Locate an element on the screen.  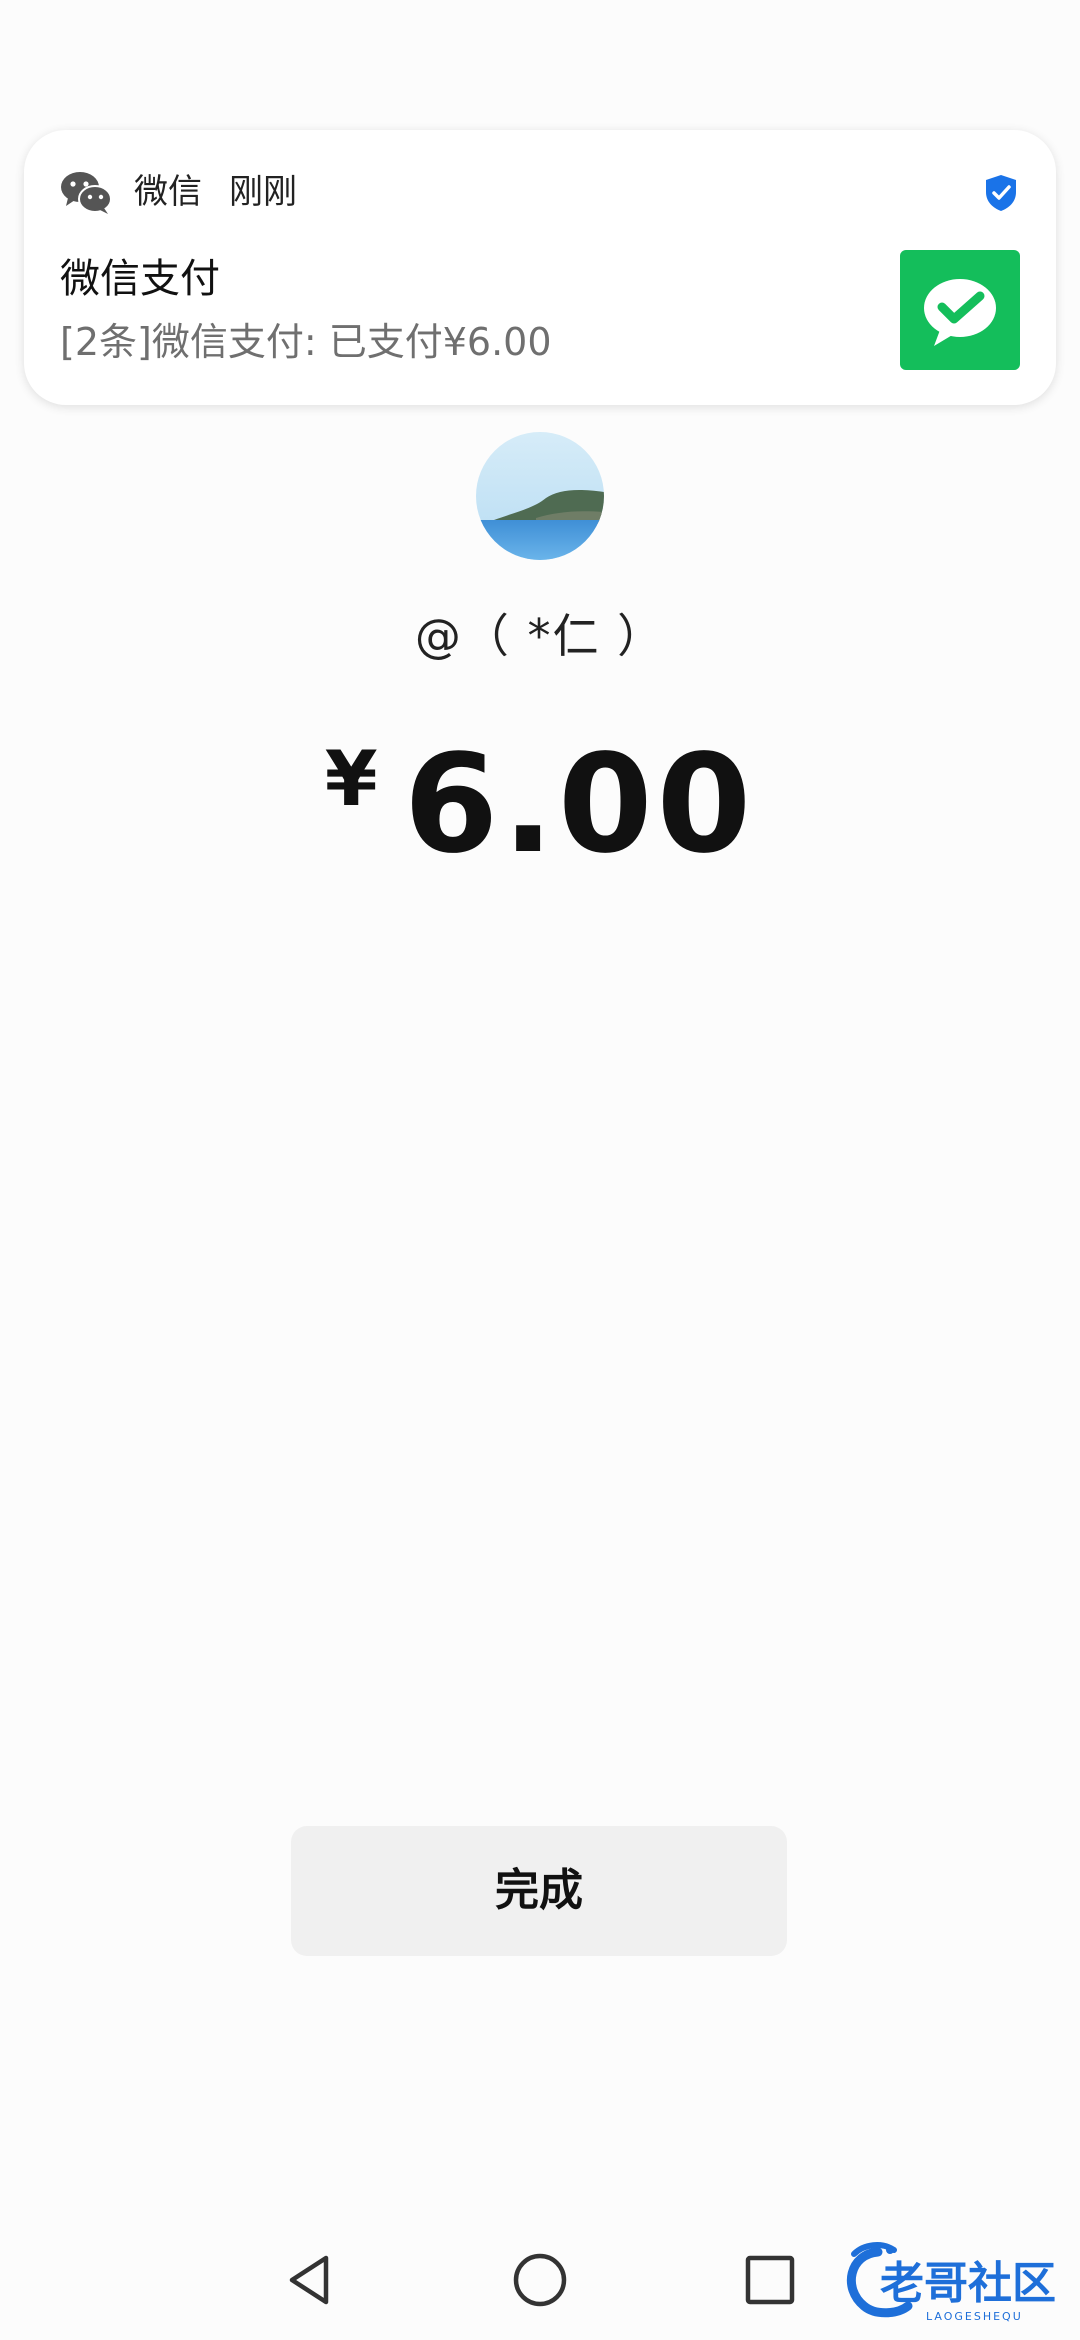
payment-amount: ¥6.00 is located at coordinates (540, 805).